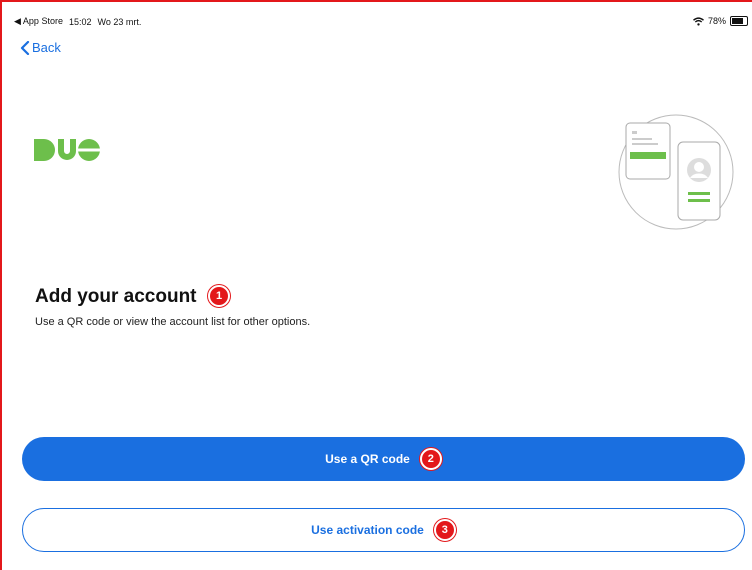 Image resolution: width=752 pixels, height=570 pixels. What do you see at coordinates (367, 459) in the screenshot?
I see `qr-button-label: Use a QR code` at bounding box center [367, 459].